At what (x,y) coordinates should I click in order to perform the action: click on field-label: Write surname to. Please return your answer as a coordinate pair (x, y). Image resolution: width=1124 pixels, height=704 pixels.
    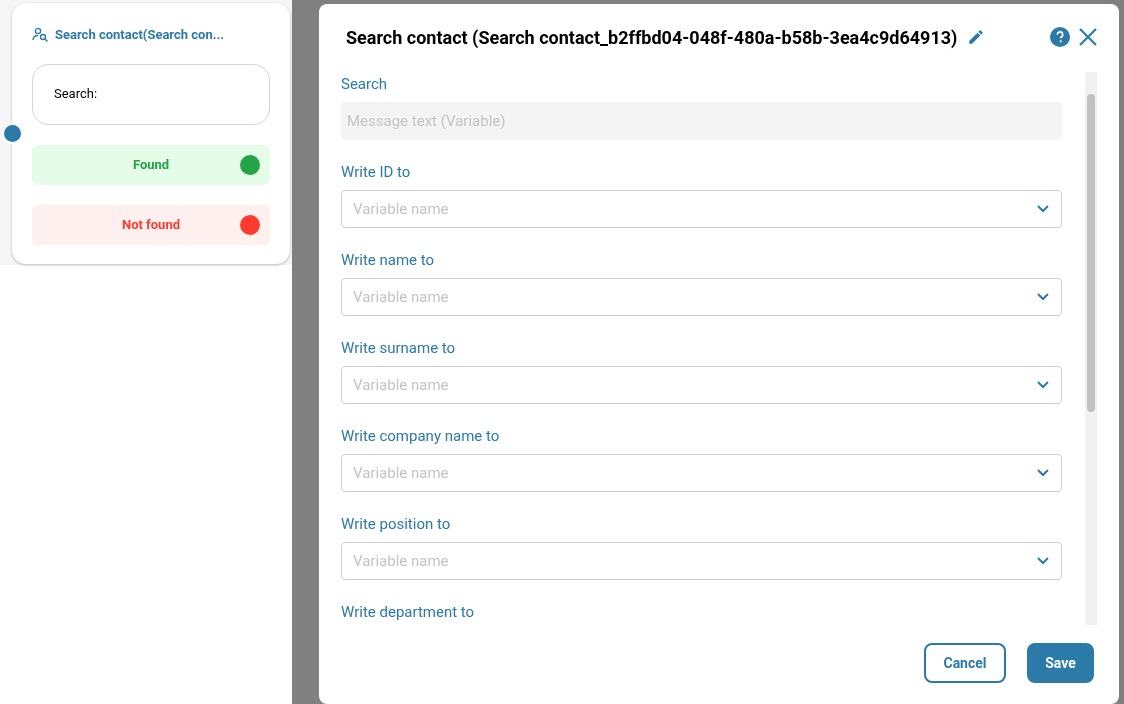
    Looking at the image, I should click on (399, 348).